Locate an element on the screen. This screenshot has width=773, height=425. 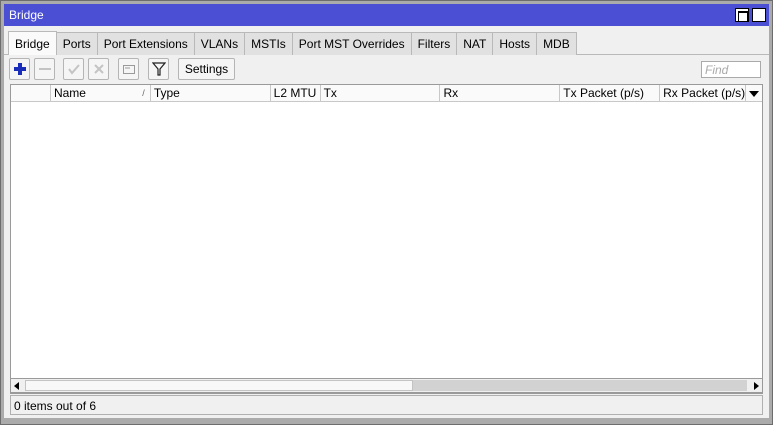
maximize-icon is located at coordinates (742, 15).